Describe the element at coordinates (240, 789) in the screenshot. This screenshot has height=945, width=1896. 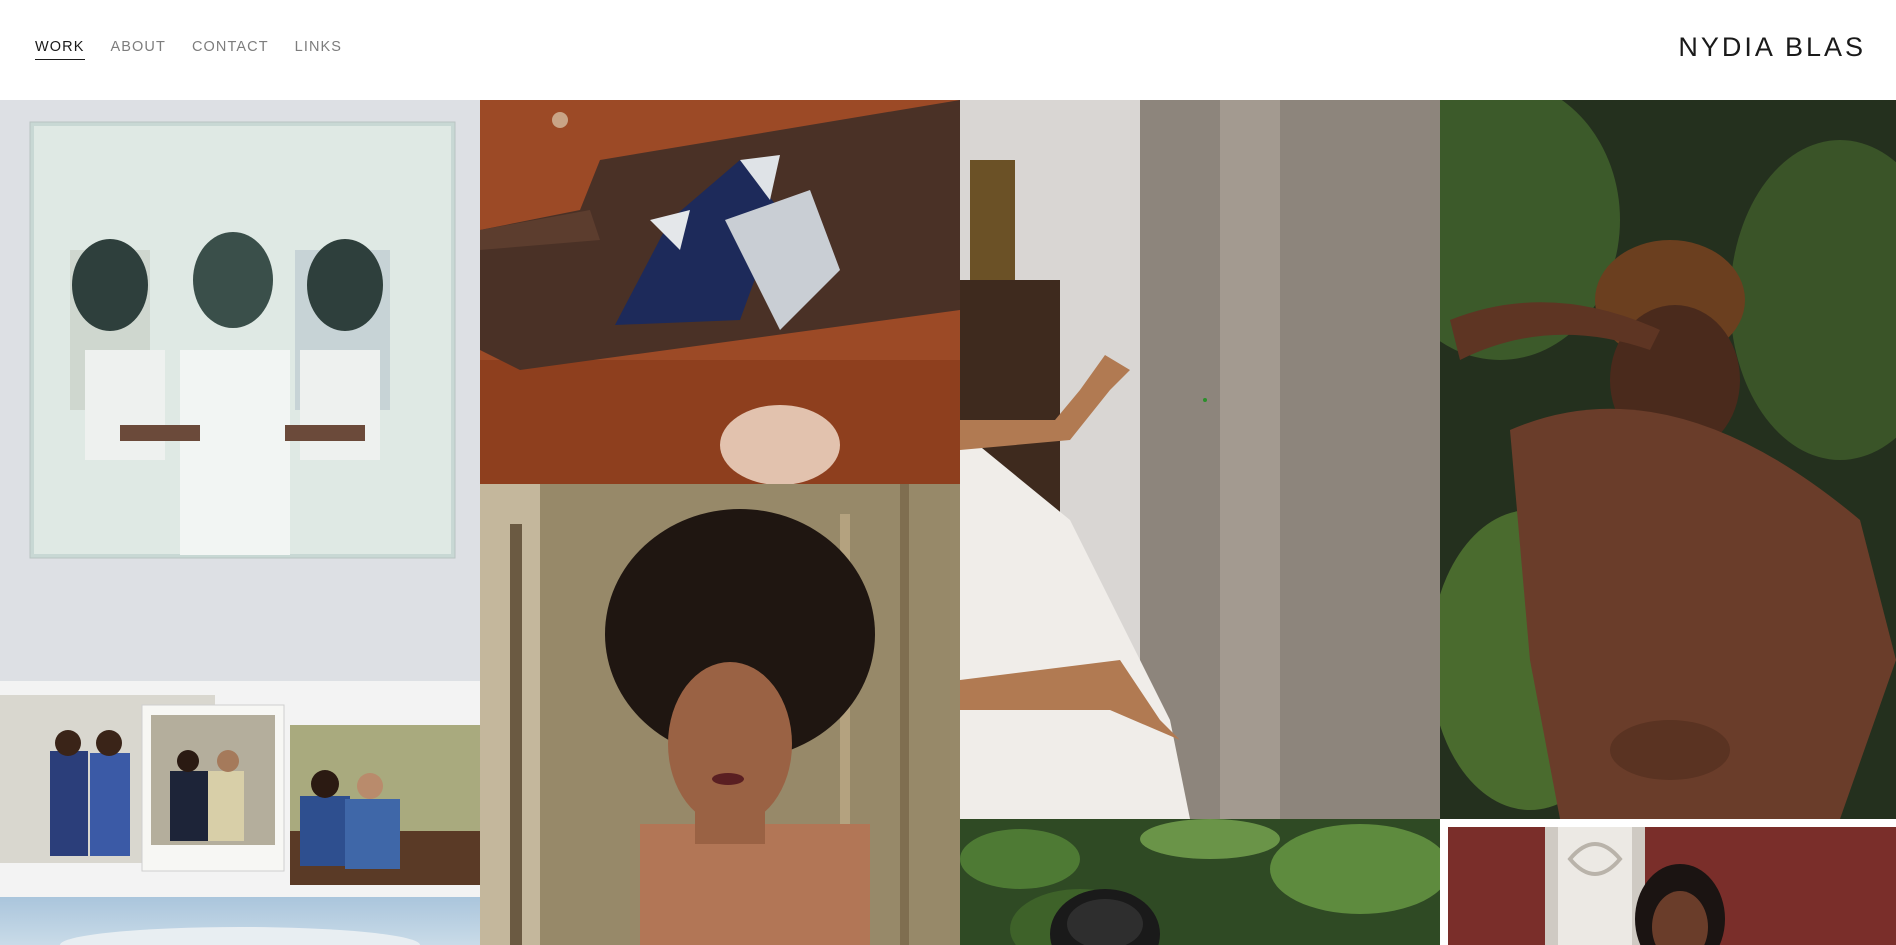
I see `gallery-image-snapshot-collage` at that location.